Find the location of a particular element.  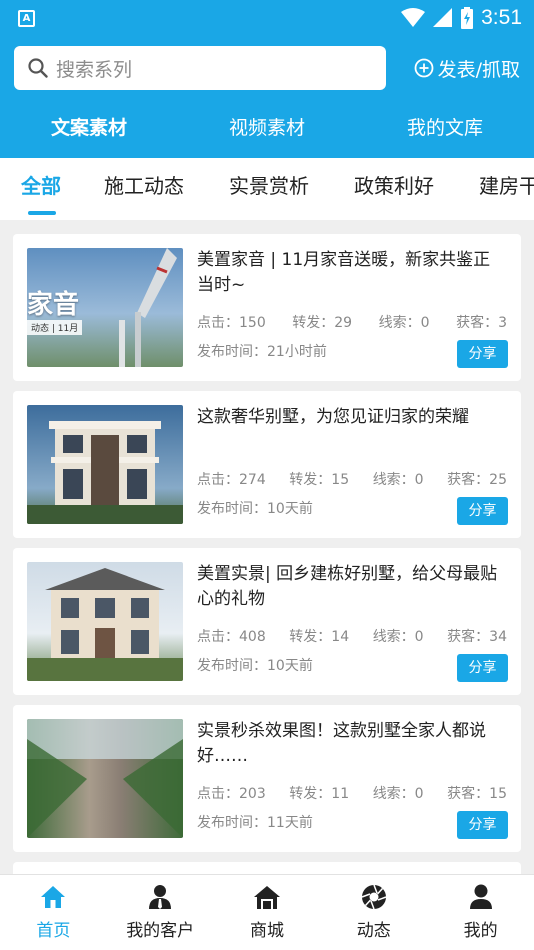

stat-customers: 获客：34 is located at coordinates (477, 637).